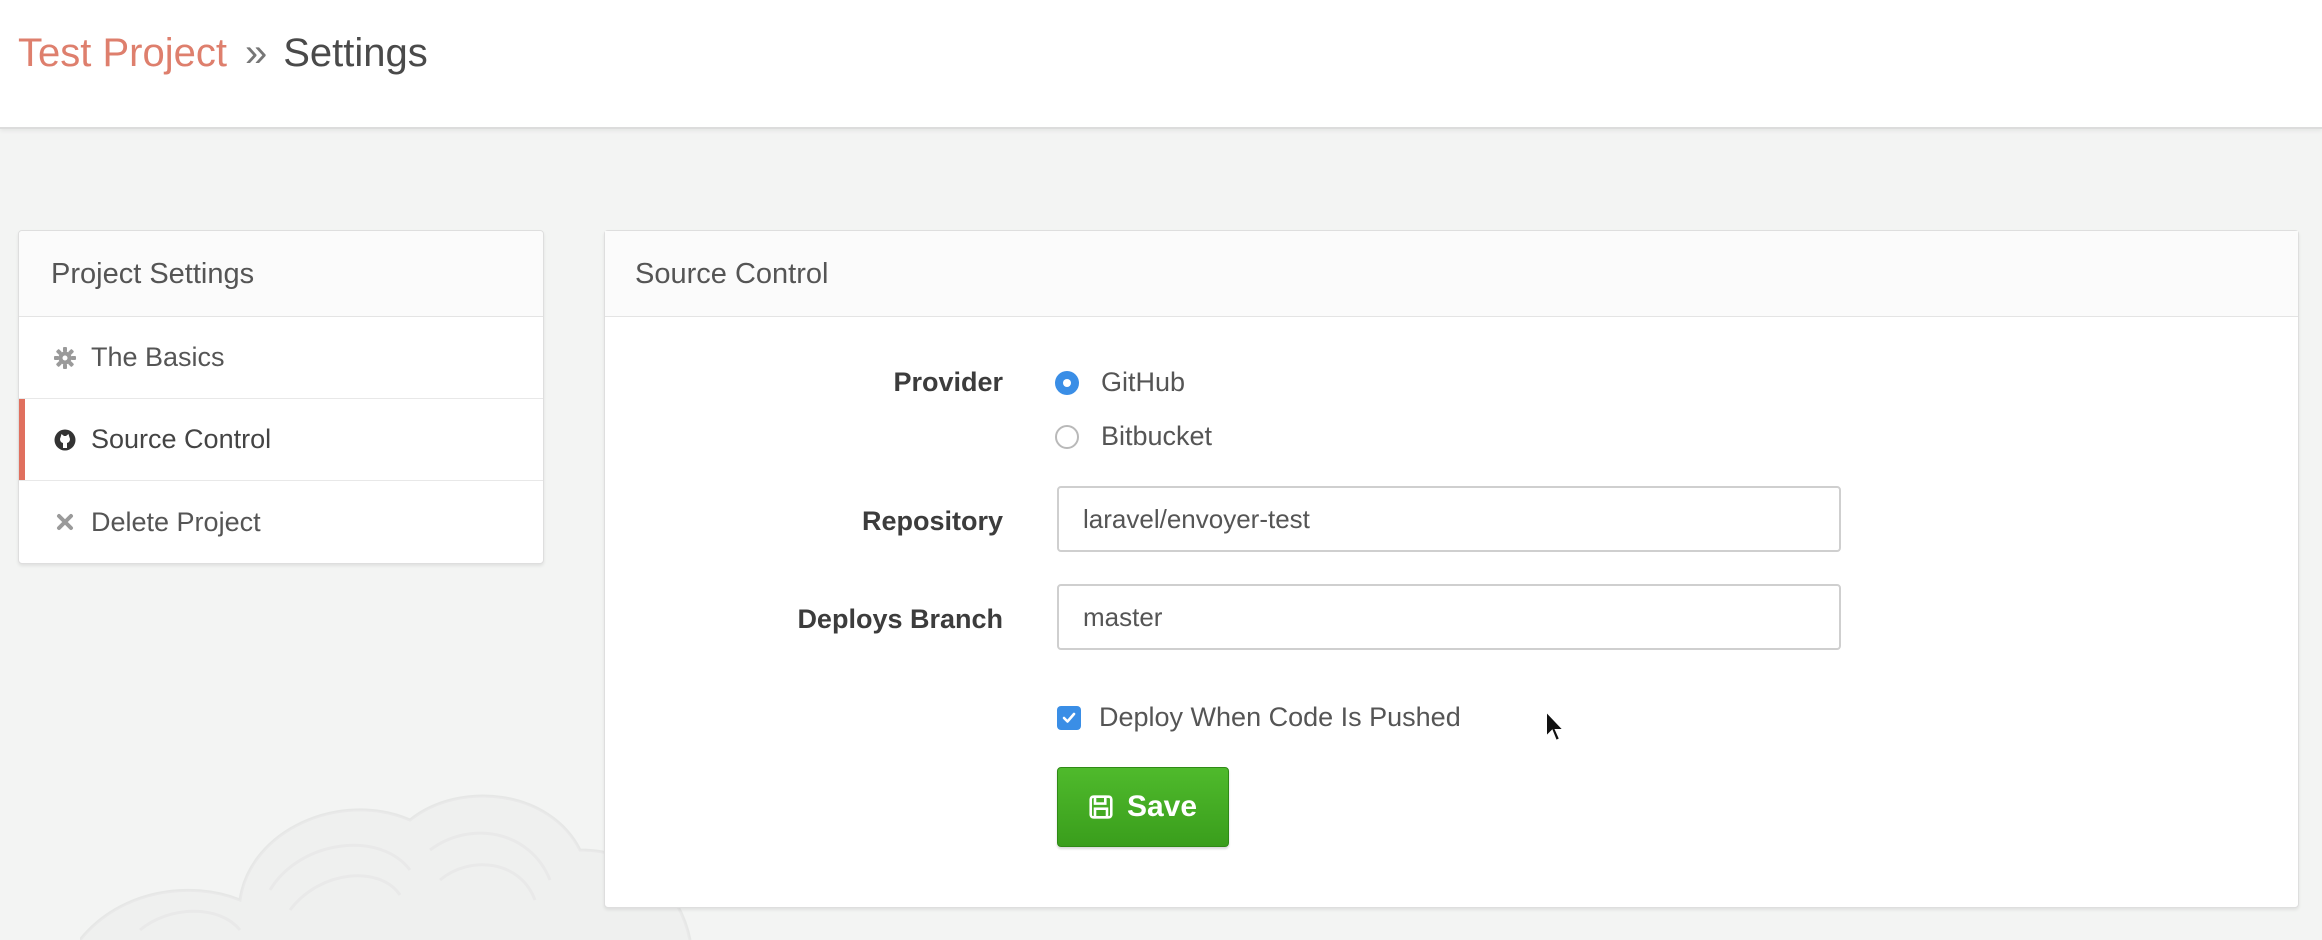 The height and width of the screenshot is (940, 2322). Describe the element at coordinates (181, 439) in the screenshot. I see `sidebar-item-label: Source Control` at that location.